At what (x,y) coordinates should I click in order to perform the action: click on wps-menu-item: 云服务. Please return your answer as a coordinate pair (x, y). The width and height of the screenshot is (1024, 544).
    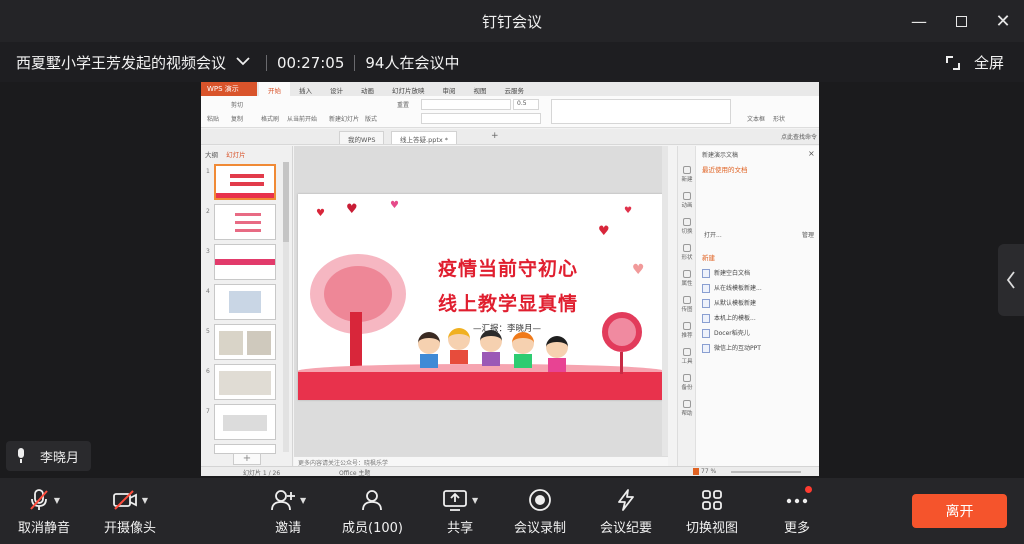
    Looking at the image, I should click on (514, 91).